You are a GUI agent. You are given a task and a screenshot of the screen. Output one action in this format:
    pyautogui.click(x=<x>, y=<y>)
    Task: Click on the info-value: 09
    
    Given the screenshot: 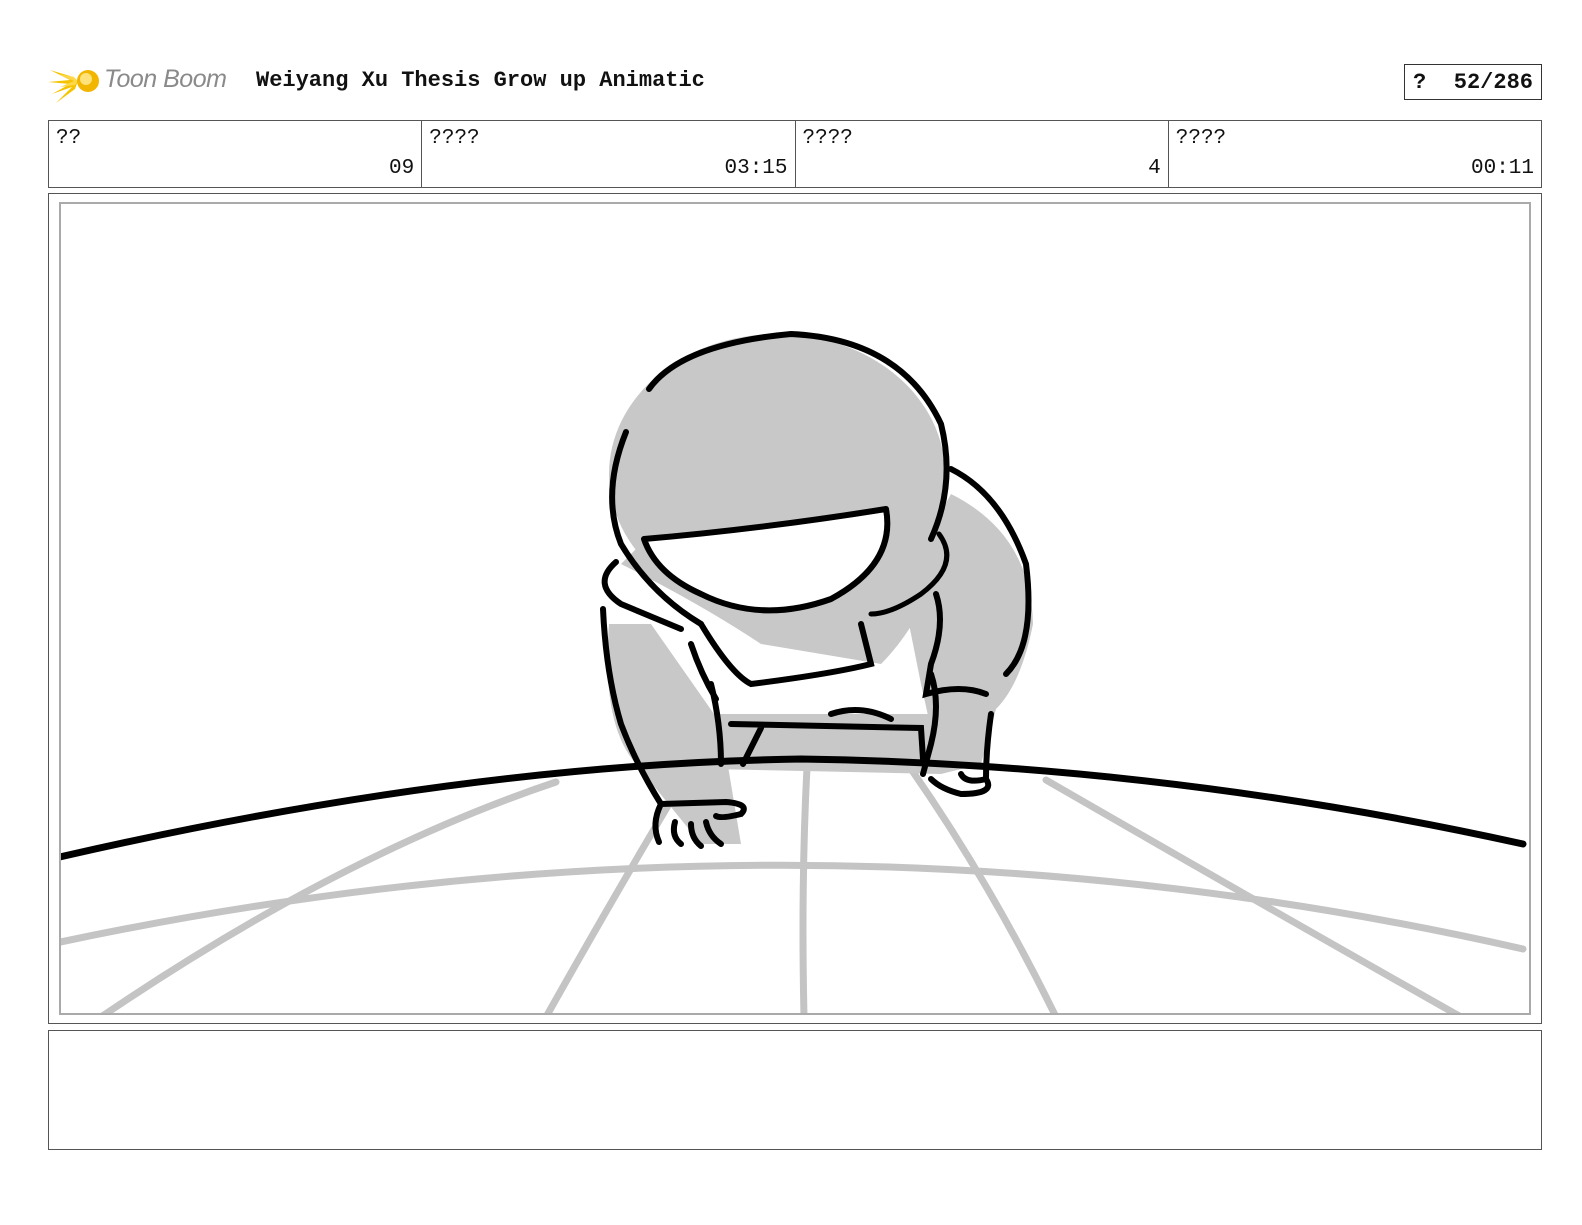 What is the action you would take?
    pyautogui.click(x=402, y=168)
    